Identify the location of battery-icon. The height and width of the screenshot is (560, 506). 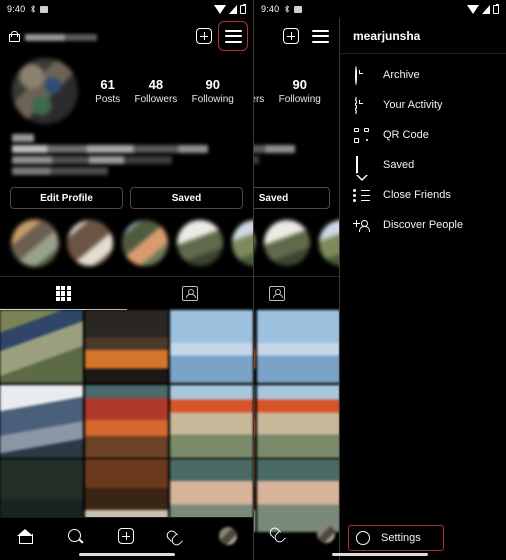
(496, 8).